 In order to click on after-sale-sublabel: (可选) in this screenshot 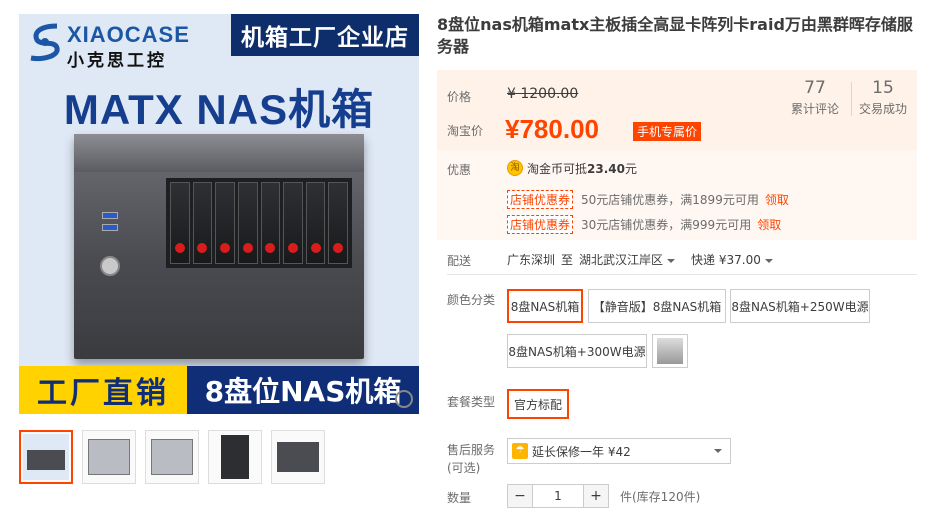, I will do `click(464, 468)`.